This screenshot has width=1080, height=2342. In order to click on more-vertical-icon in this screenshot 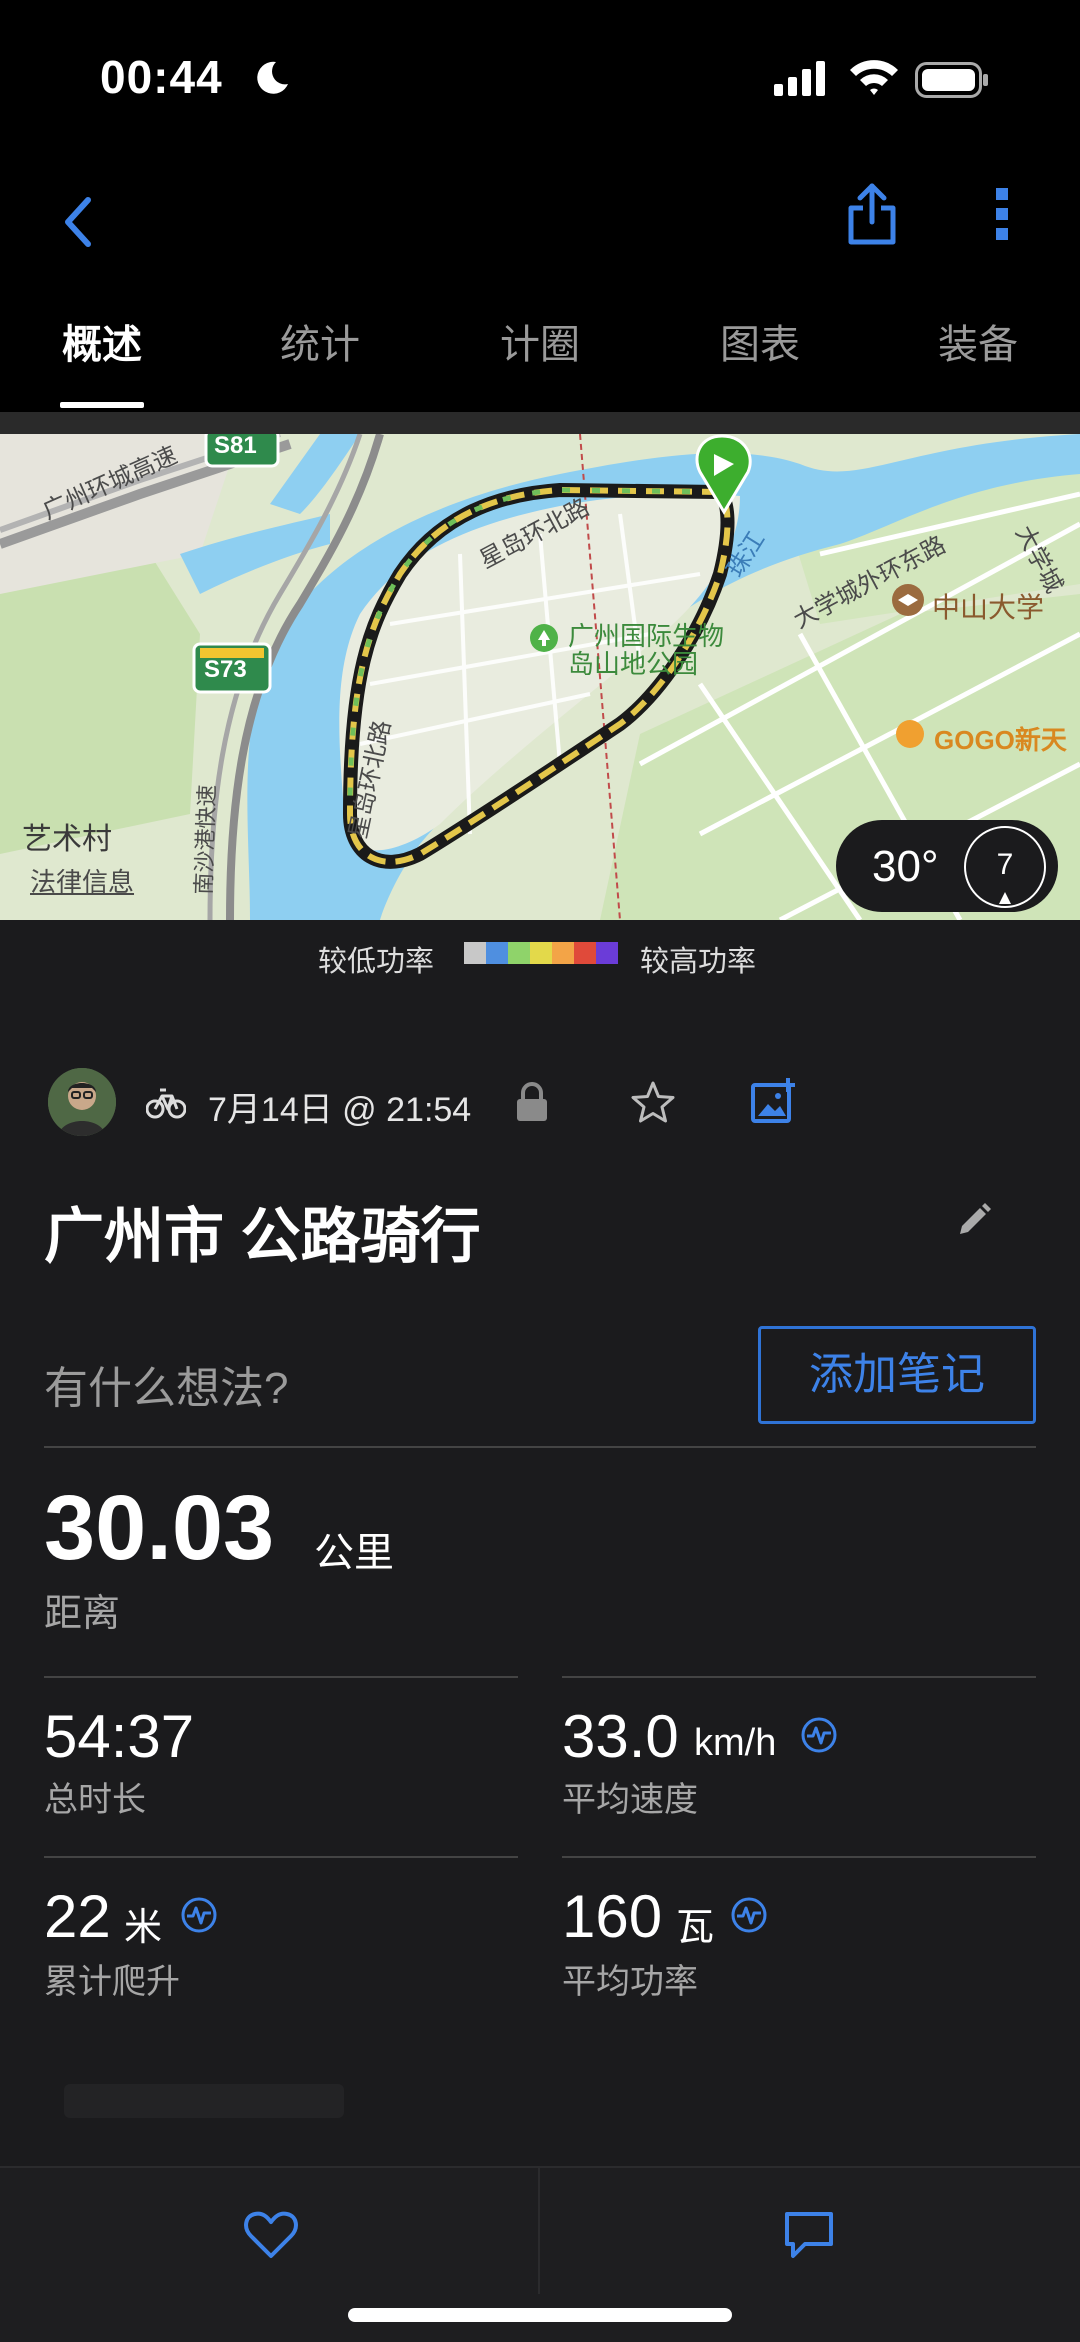, I will do `click(1002, 214)`.